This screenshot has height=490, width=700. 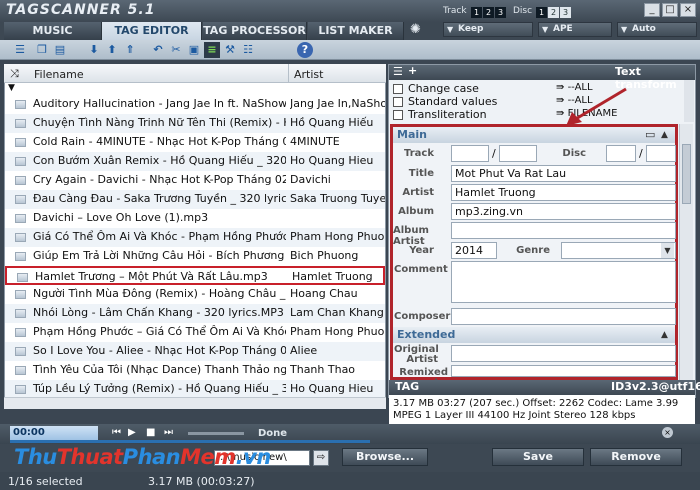 I want to click on copy-icon: ❐, so click(x=42, y=50).